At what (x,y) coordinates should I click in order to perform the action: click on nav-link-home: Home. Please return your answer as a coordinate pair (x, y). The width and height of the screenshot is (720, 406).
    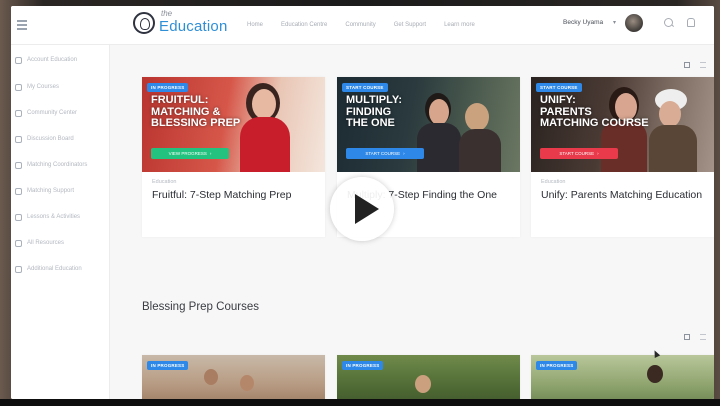
    Looking at the image, I should click on (255, 27).